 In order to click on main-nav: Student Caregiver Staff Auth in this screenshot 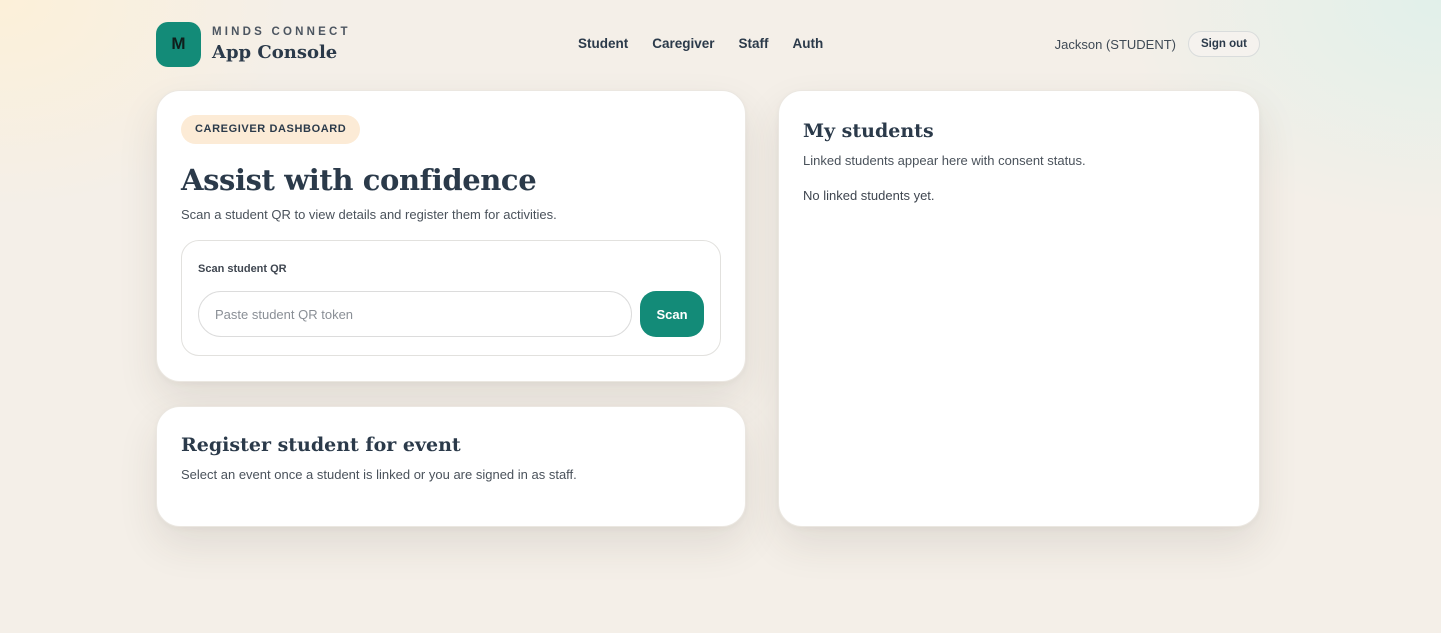, I will do `click(700, 43)`.